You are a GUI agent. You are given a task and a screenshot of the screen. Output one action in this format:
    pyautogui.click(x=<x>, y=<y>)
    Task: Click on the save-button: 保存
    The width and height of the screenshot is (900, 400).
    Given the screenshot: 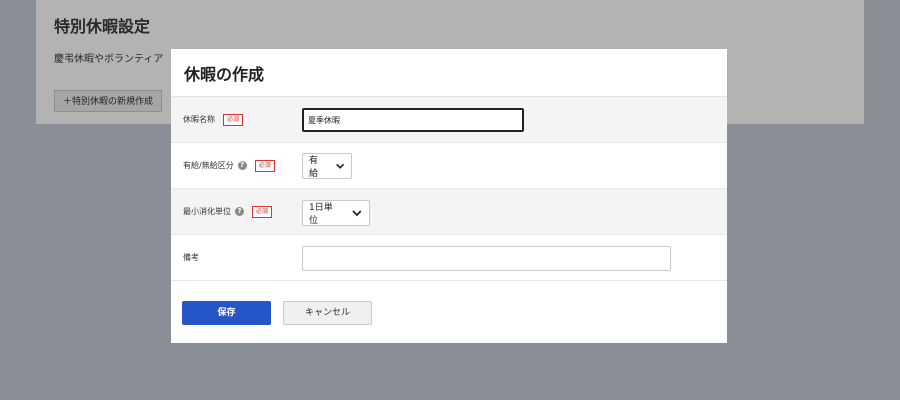 What is the action you would take?
    pyautogui.click(x=226, y=313)
    